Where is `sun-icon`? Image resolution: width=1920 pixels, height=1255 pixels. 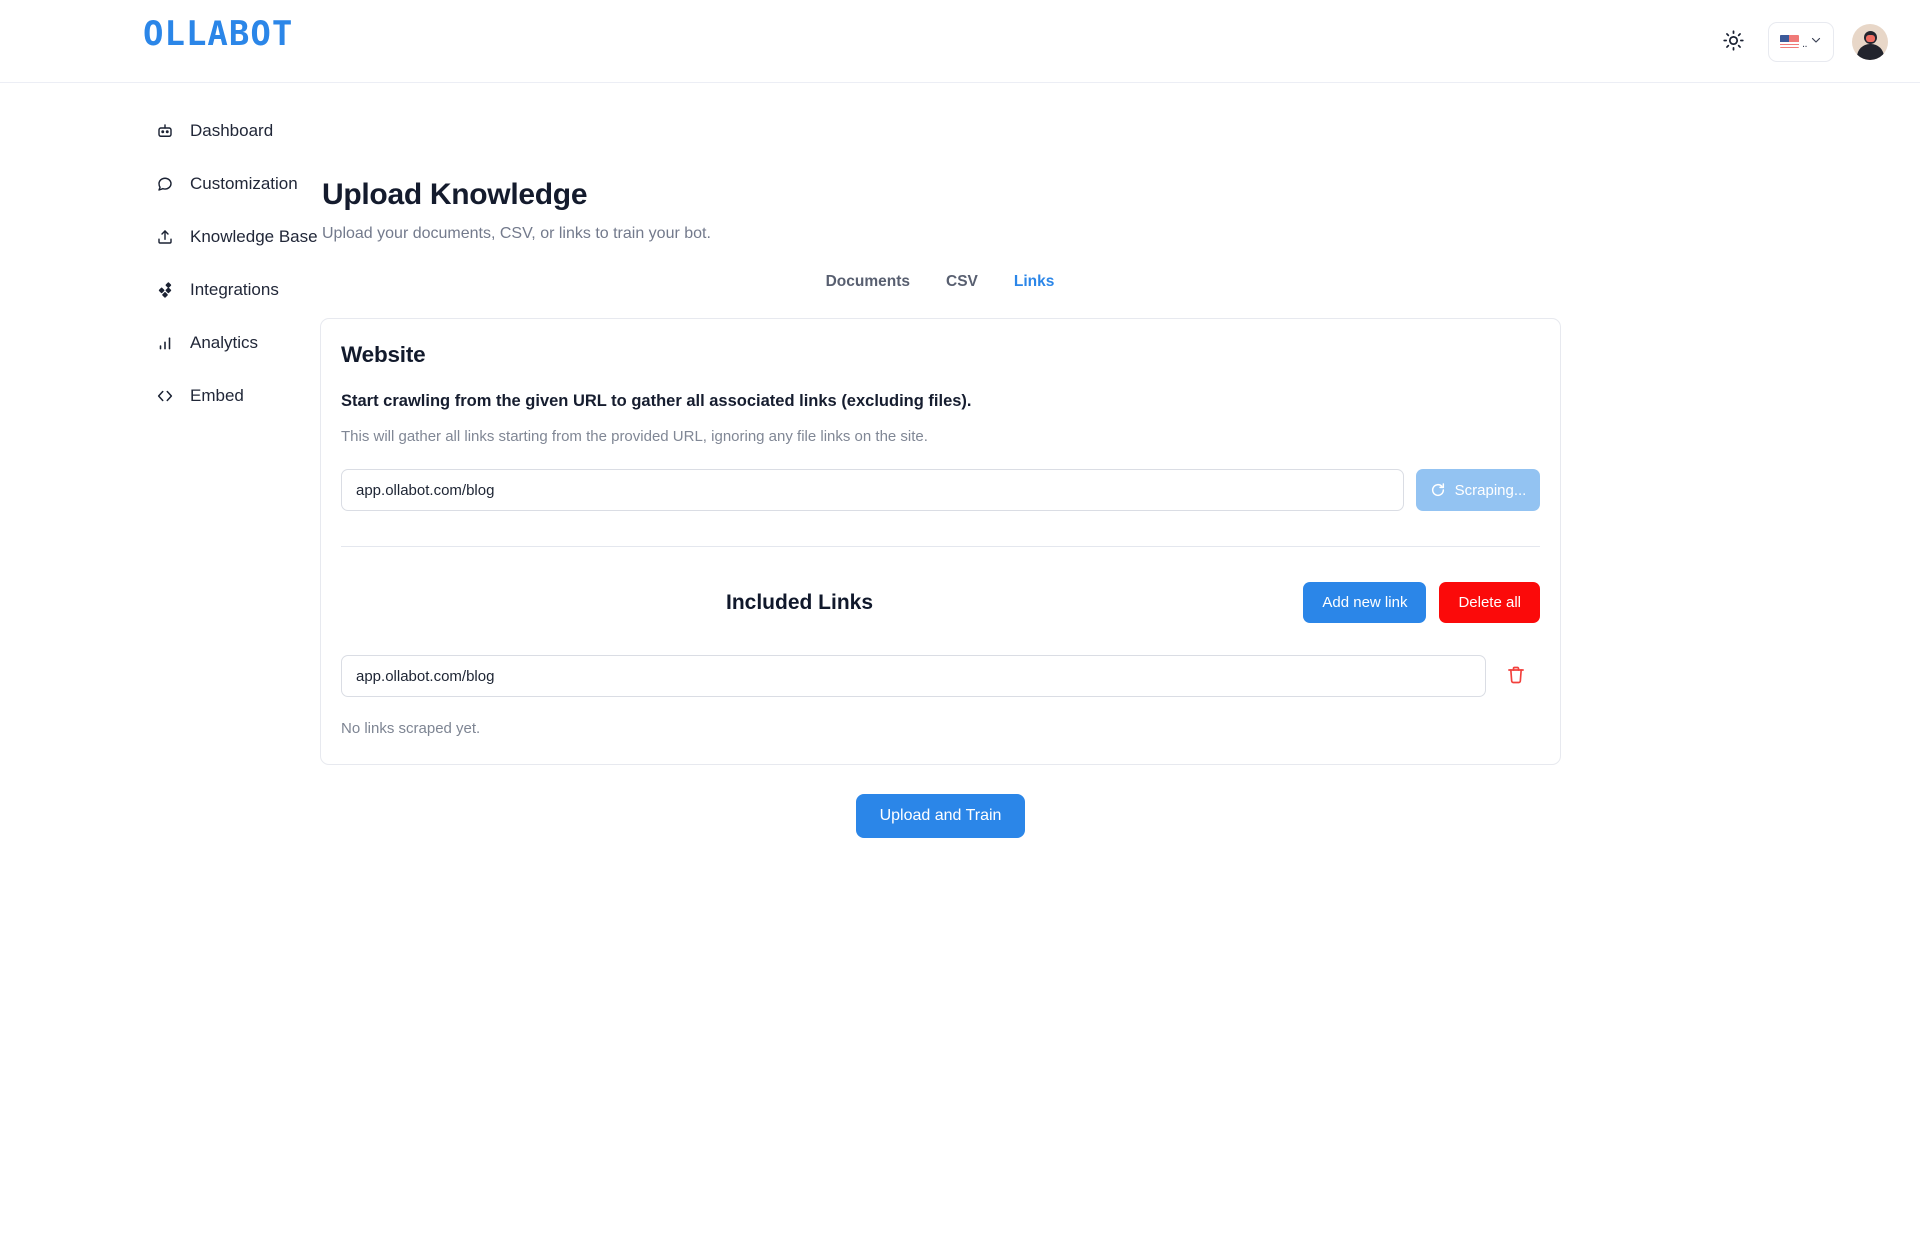 sun-icon is located at coordinates (1733, 41).